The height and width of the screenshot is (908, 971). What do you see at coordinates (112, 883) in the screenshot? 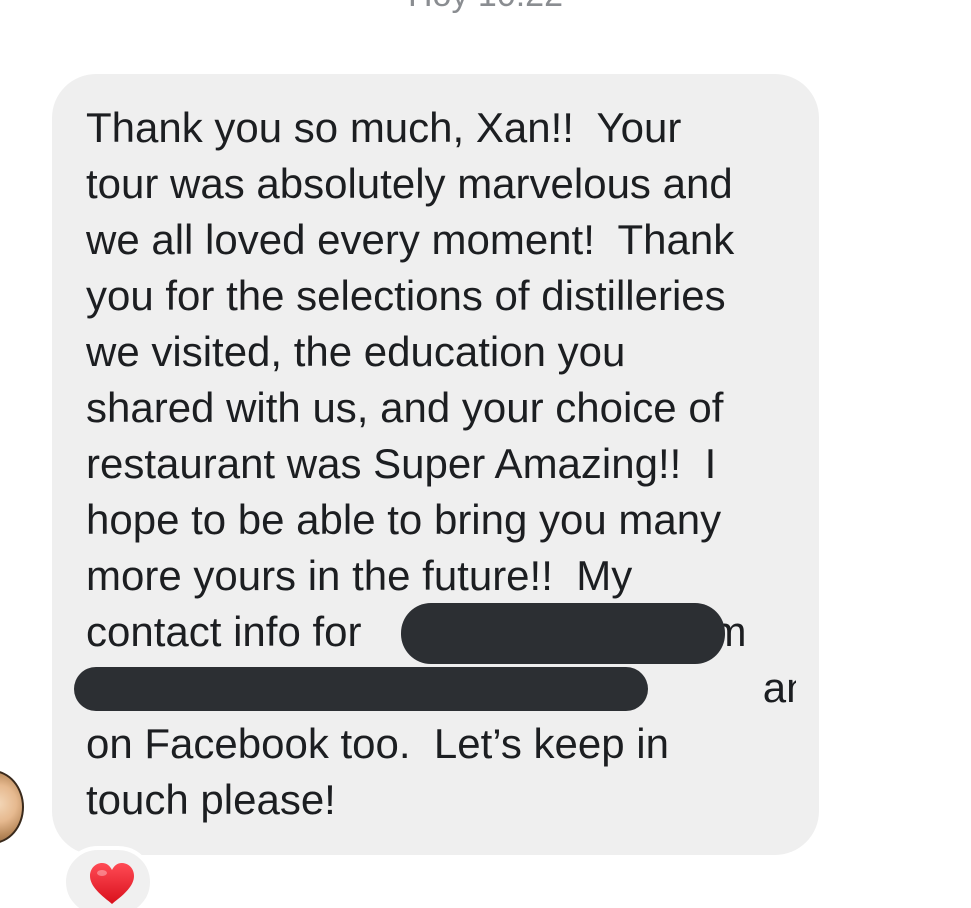
I see `heart-icon` at bounding box center [112, 883].